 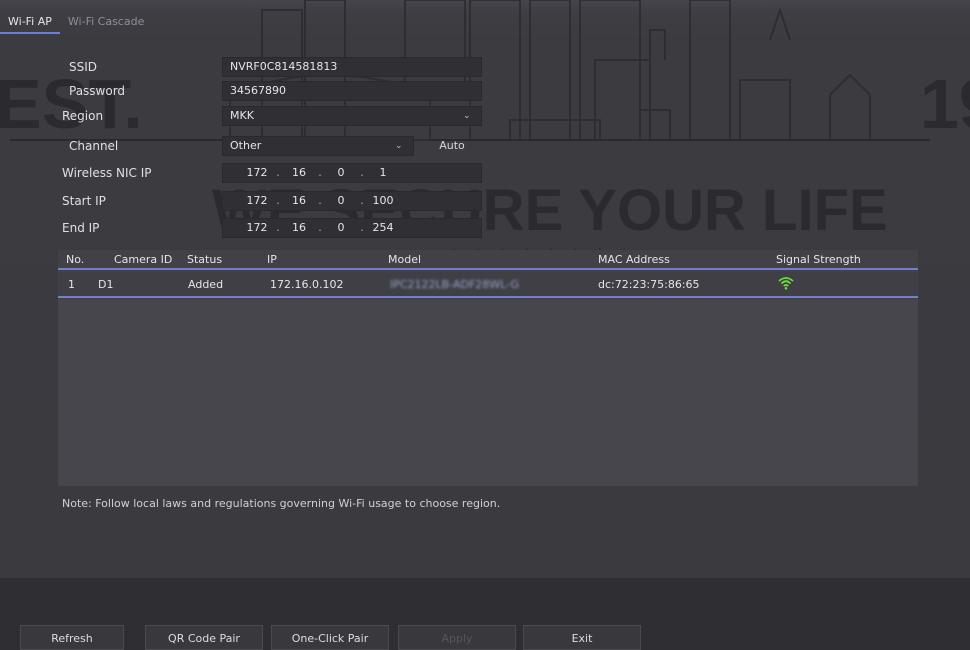 I want to click on column-header-ip: IP, so click(x=272, y=260).